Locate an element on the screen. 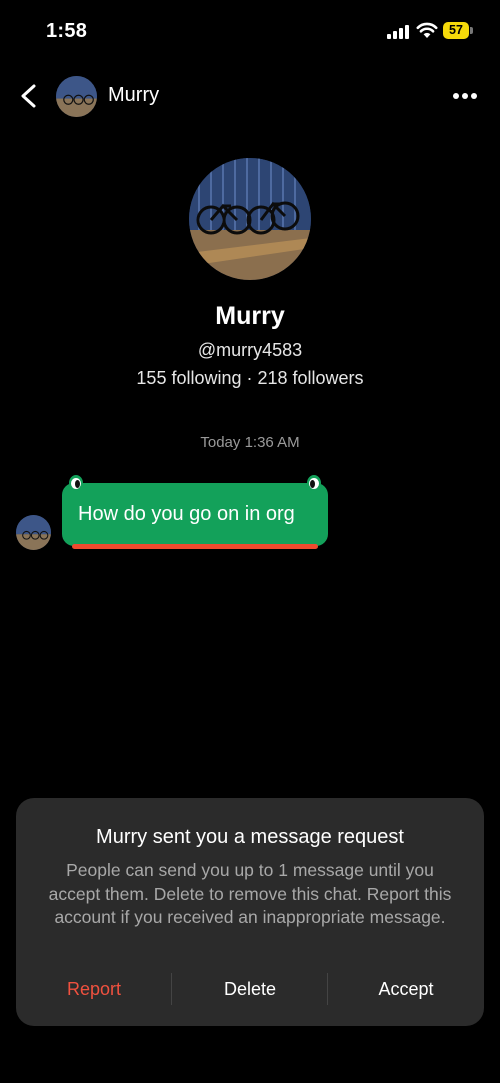  bubble-eye-right is located at coordinates (314, 483).